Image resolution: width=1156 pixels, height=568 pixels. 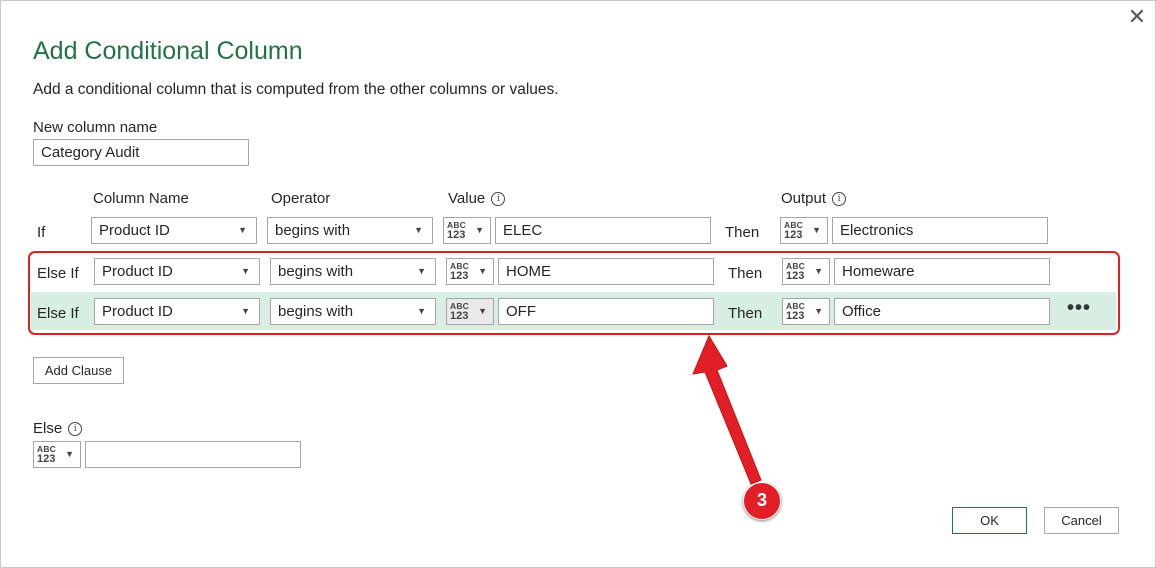 I want to click on output-header: Output i, so click(x=814, y=198).